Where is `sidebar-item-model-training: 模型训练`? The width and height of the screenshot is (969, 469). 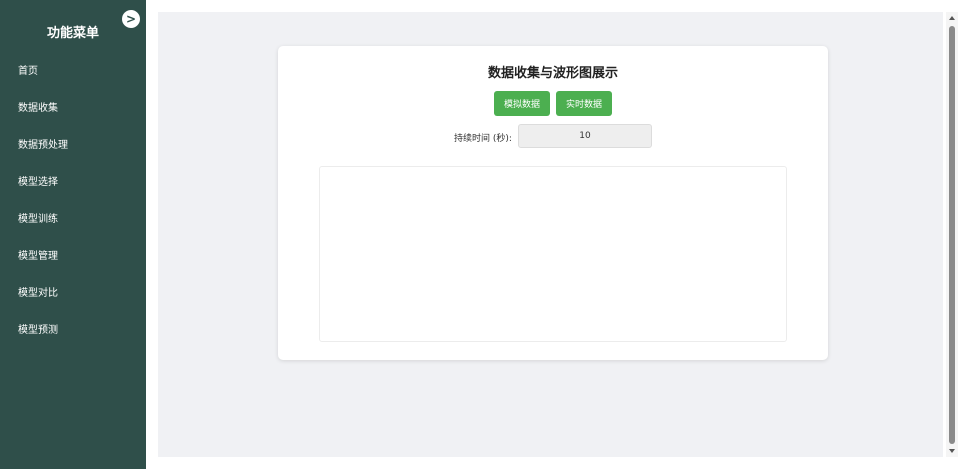 sidebar-item-model-training: 模型训练 is located at coordinates (73, 217).